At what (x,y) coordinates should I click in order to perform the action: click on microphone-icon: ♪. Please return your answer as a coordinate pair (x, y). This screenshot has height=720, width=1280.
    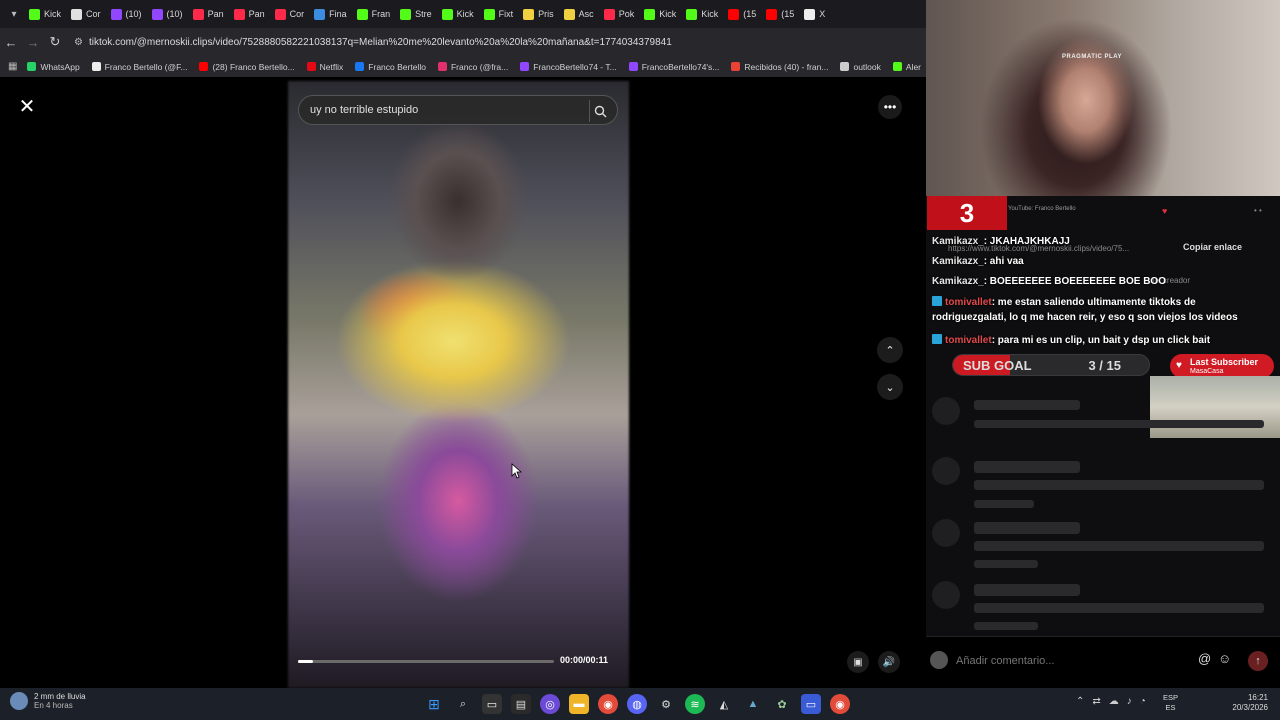
    Looking at the image, I should click on (1129, 701).